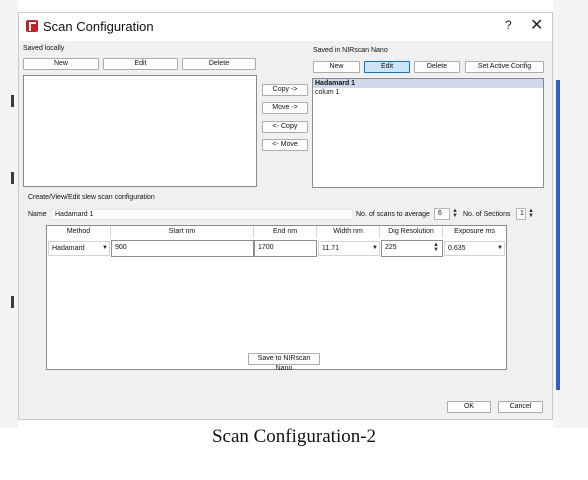 The height and width of the screenshot is (480, 588). What do you see at coordinates (428, 133) in the screenshot?
I see `device-config-list: Hadamard 1 colum 1` at bounding box center [428, 133].